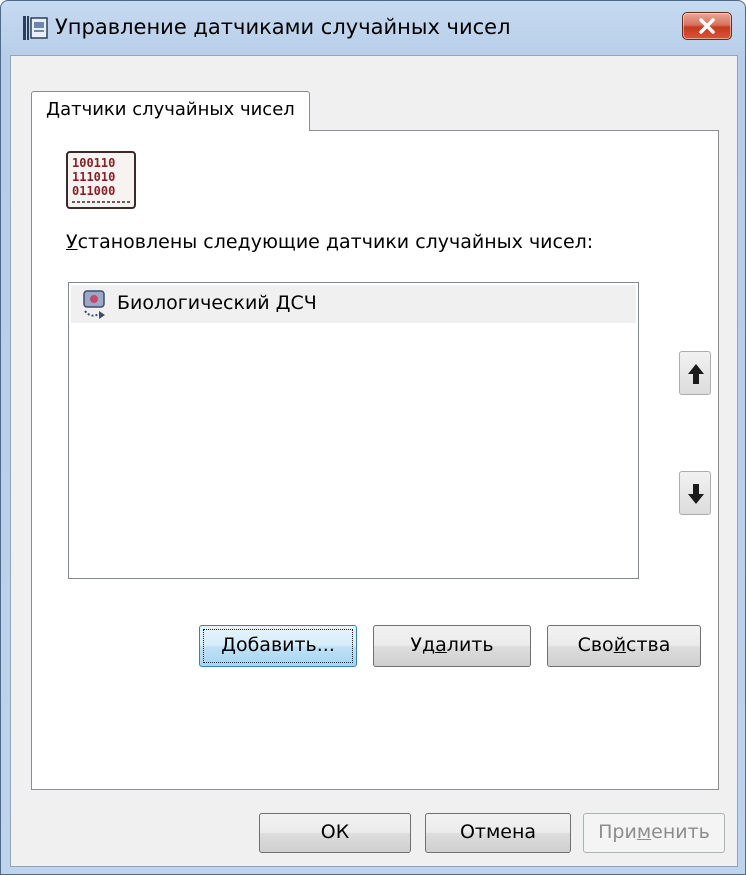 Image resolution: width=746 pixels, height=875 pixels. Describe the element at coordinates (654, 833) in the screenshot. I see `apply-button: Применить` at that location.